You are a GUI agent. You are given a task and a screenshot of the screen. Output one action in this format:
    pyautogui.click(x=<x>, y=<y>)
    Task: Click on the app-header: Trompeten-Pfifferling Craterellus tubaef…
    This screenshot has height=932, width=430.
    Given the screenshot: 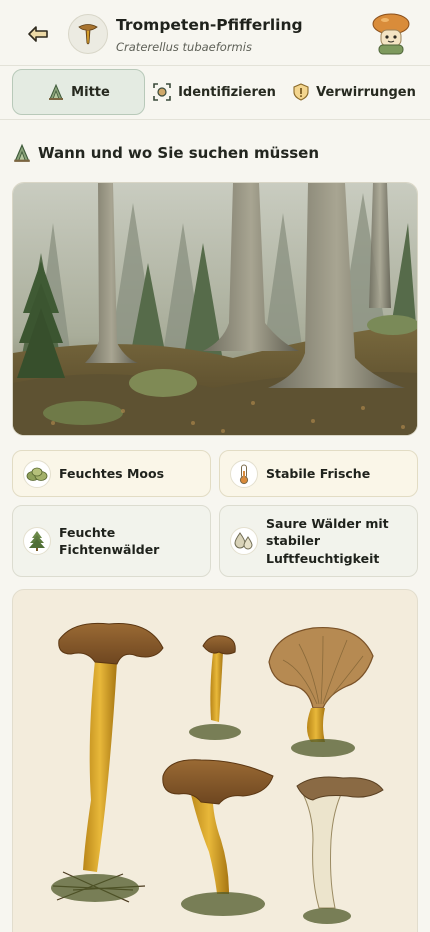 What is the action you would take?
    pyautogui.click(x=215, y=33)
    